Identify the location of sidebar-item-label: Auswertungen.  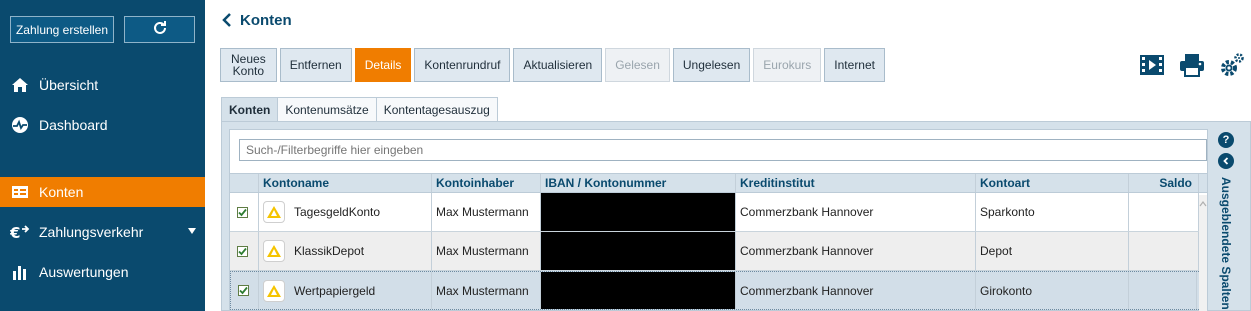
(84, 272).